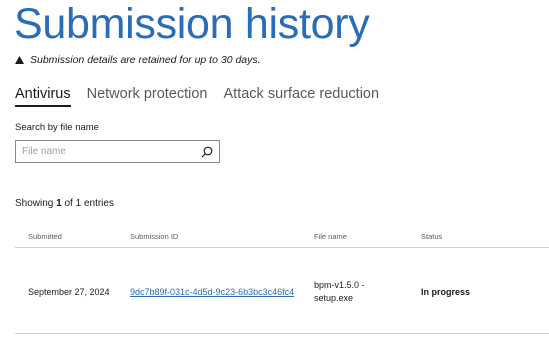 The height and width of the screenshot is (342, 549). I want to click on entries-summary-prefix: Showing, so click(34, 203).